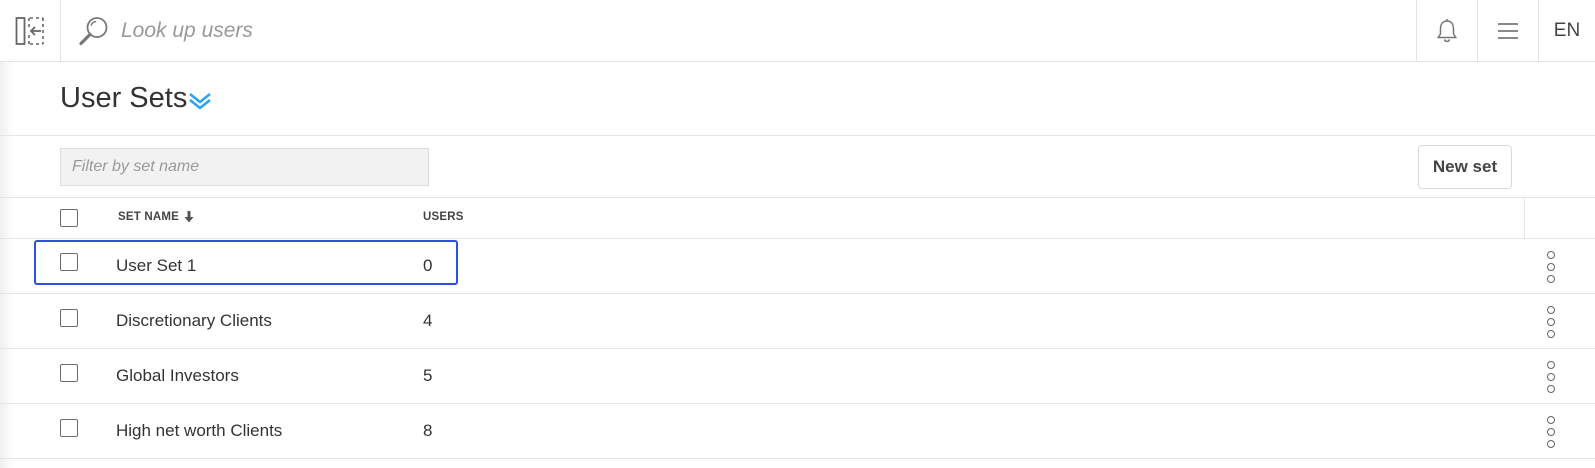 This screenshot has width=1595, height=468. I want to click on new-set-button: New set, so click(1465, 167).